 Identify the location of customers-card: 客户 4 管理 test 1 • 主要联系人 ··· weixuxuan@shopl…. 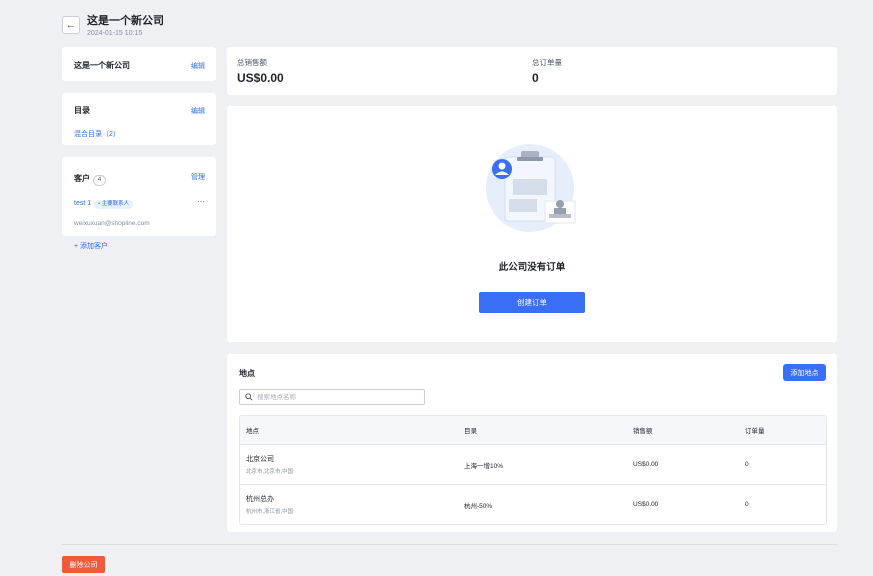
(139, 203).